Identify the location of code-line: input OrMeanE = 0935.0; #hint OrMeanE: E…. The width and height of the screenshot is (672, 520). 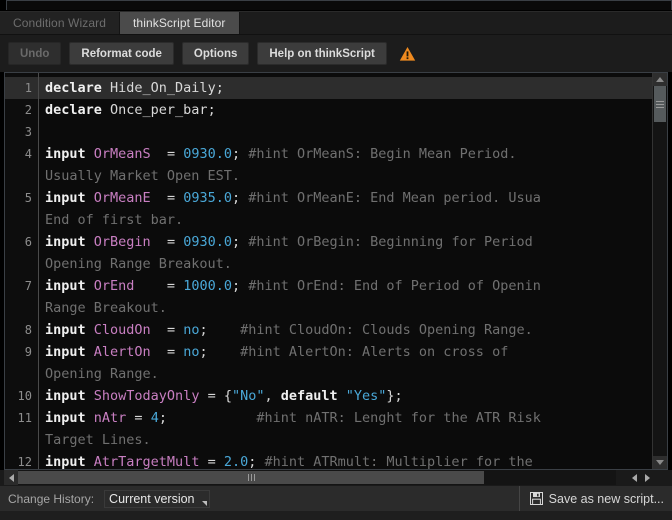
(345, 198).